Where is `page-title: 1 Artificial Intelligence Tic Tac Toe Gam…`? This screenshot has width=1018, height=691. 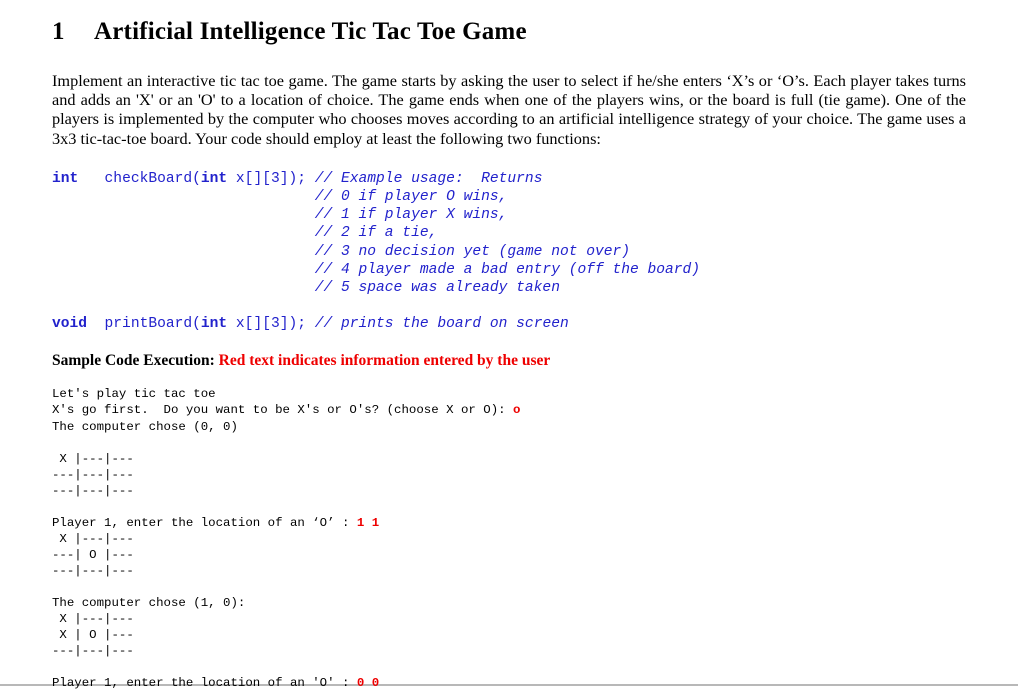
page-title: 1 Artificial Intelligence Tic Tac Toe Gam… is located at coordinates (509, 23).